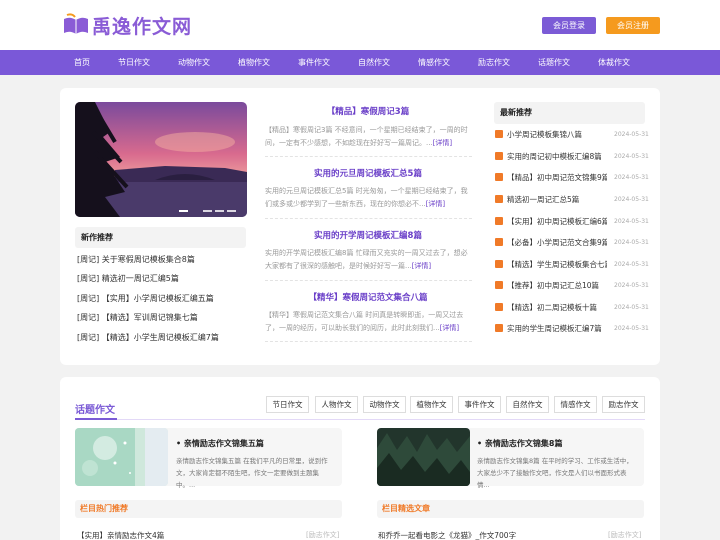 This screenshot has width=720, height=540. I want to click on latest-title: 最新推荐, so click(569, 113).